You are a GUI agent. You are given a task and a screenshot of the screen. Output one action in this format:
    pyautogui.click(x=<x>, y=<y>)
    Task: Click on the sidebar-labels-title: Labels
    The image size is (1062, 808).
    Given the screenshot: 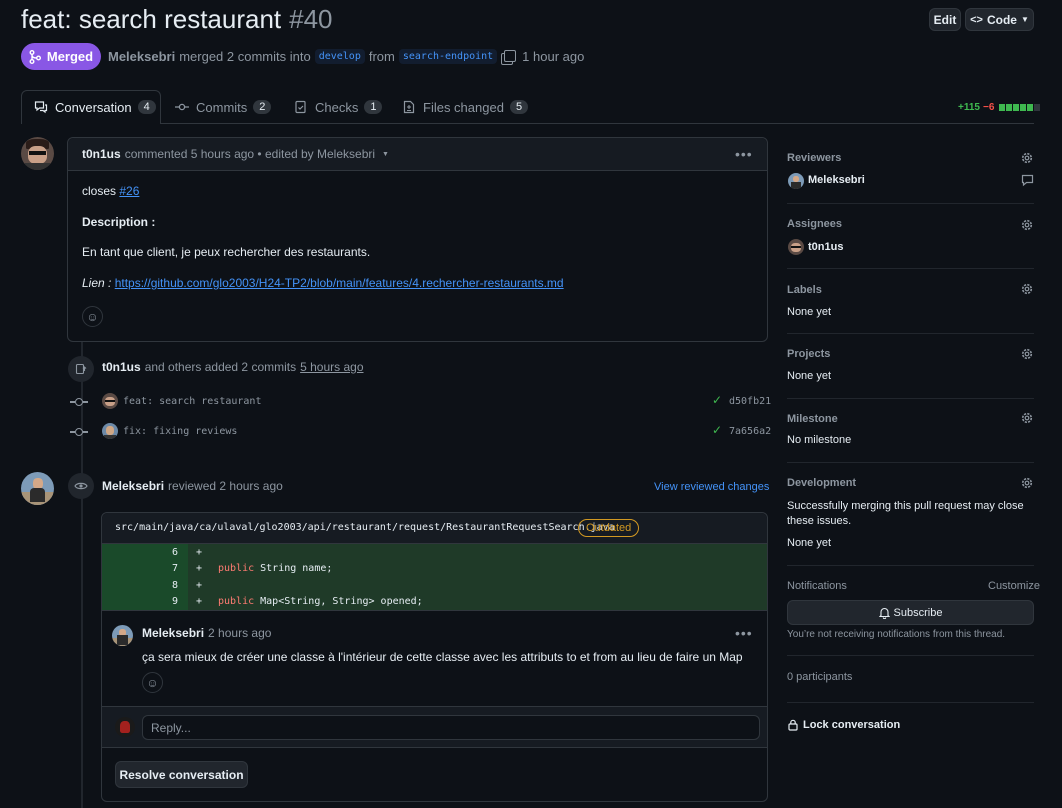 What is the action you would take?
    pyautogui.click(x=804, y=290)
    